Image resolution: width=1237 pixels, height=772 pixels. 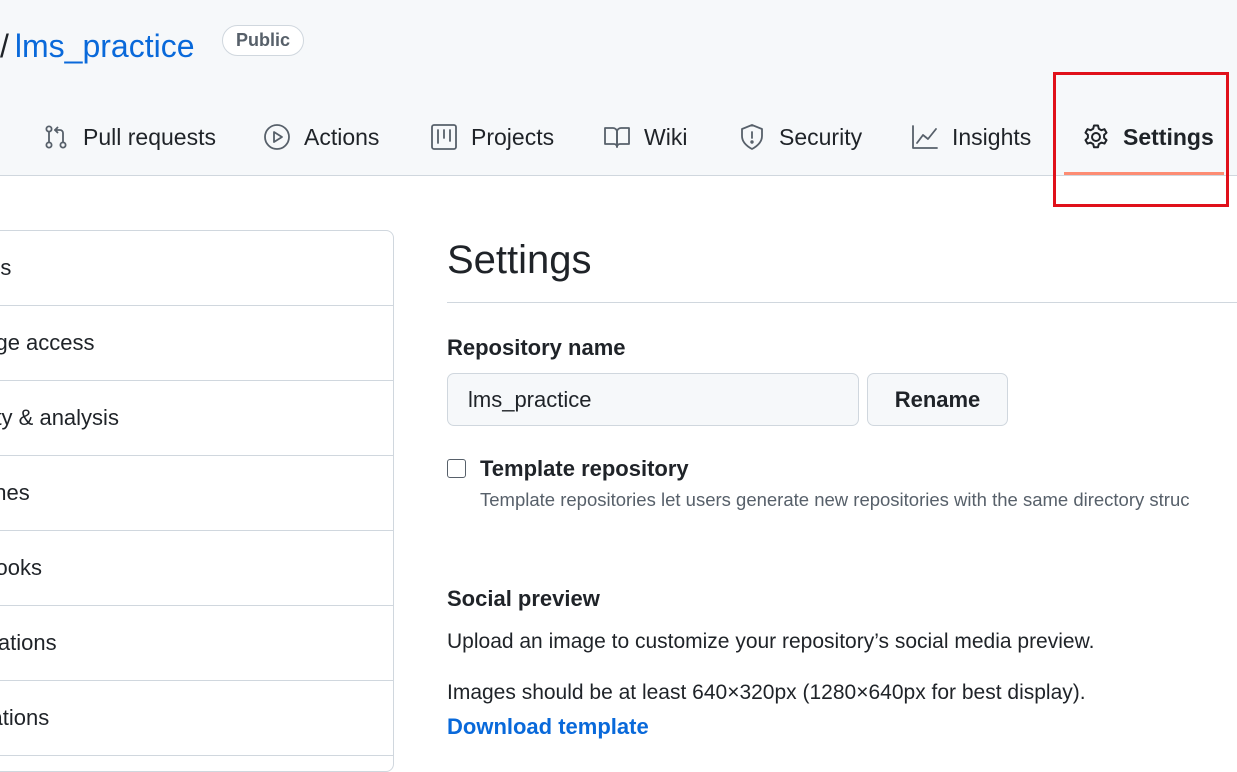 What do you see at coordinates (1141, 139) in the screenshot?
I see `settings-highlight-box` at bounding box center [1141, 139].